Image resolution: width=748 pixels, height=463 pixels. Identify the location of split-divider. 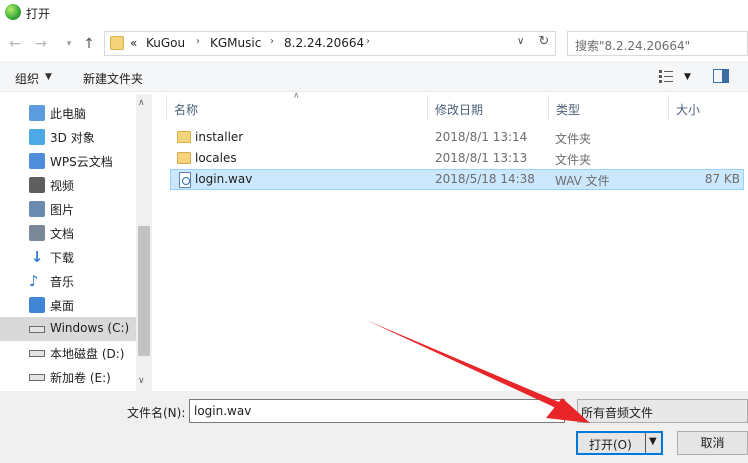
(645, 443).